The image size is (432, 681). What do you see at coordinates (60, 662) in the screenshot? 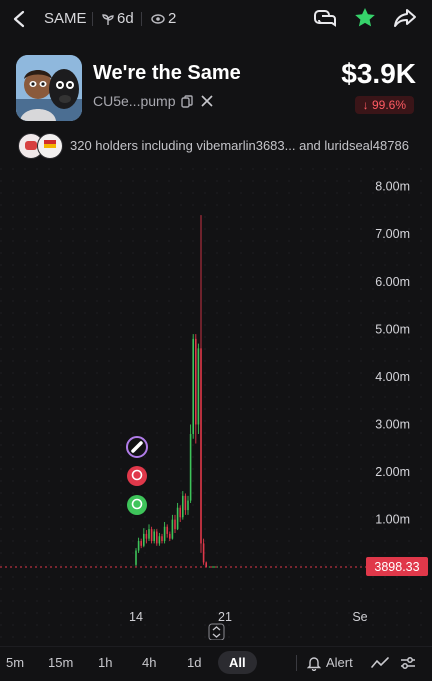
I see `timeframe-15m: 15m` at bounding box center [60, 662].